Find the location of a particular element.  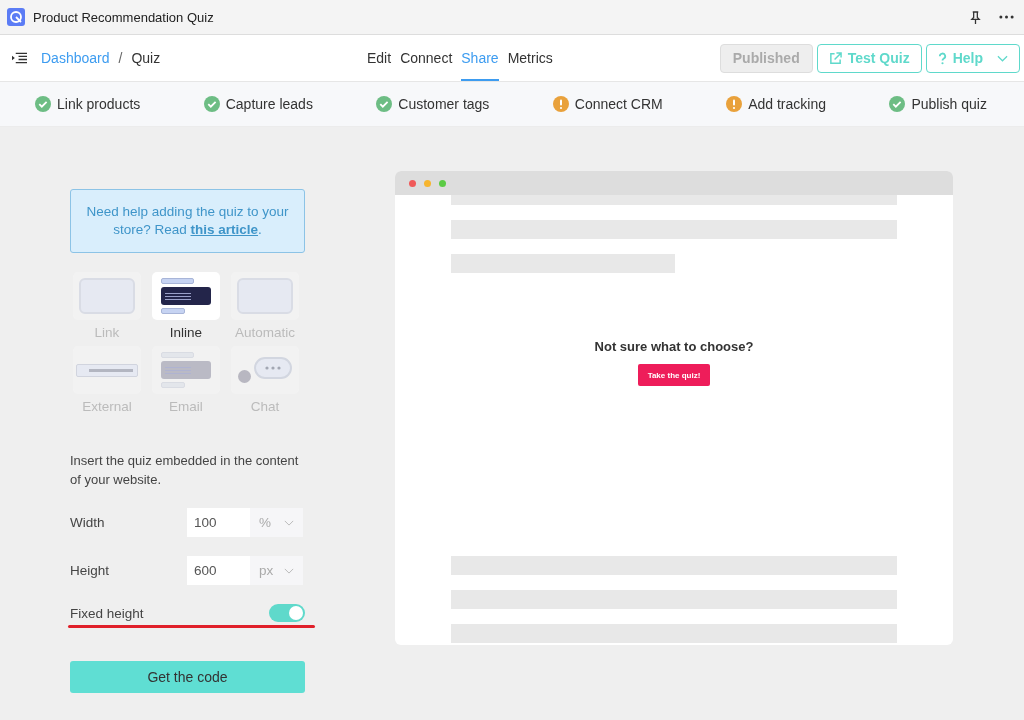

nav-tab: Edit is located at coordinates (379, 58).